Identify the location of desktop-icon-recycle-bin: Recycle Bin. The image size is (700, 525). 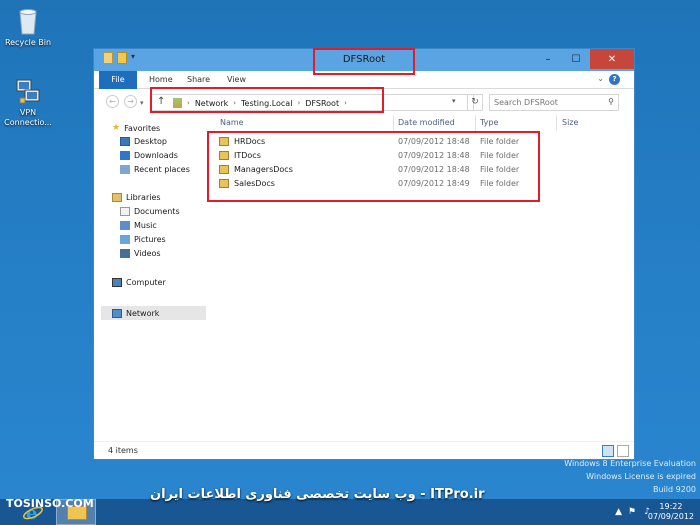
(28, 27).